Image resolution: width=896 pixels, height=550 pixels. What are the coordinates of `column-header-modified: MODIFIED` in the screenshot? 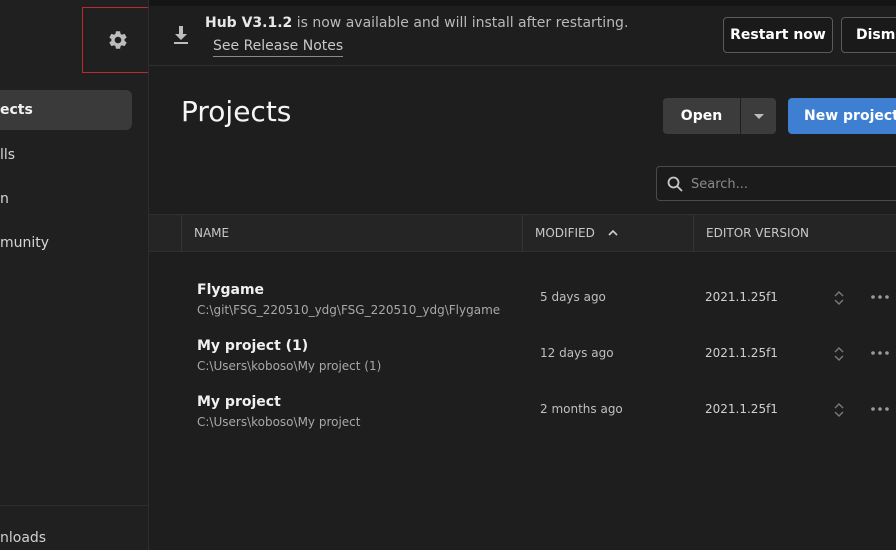 It's located at (577, 233).